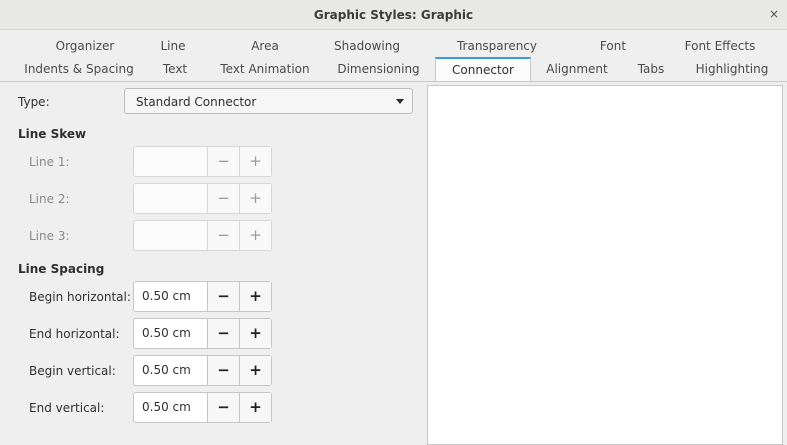 This screenshot has height=445, width=787. Describe the element at coordinates (223, 407) in the screenshot. I see `end-vertical-decrement-button: −` at that location.